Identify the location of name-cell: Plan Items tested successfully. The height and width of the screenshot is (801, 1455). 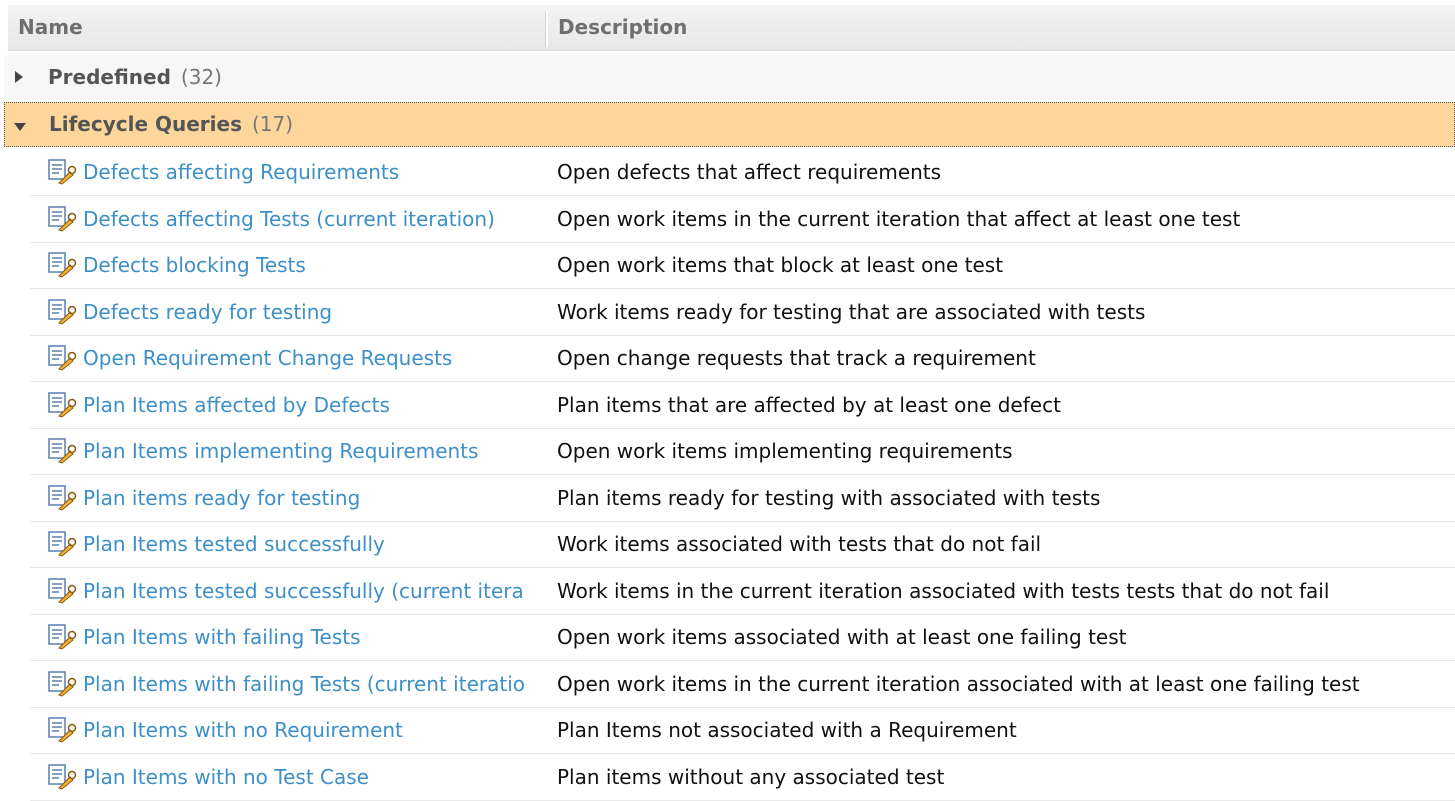
(287, 544).